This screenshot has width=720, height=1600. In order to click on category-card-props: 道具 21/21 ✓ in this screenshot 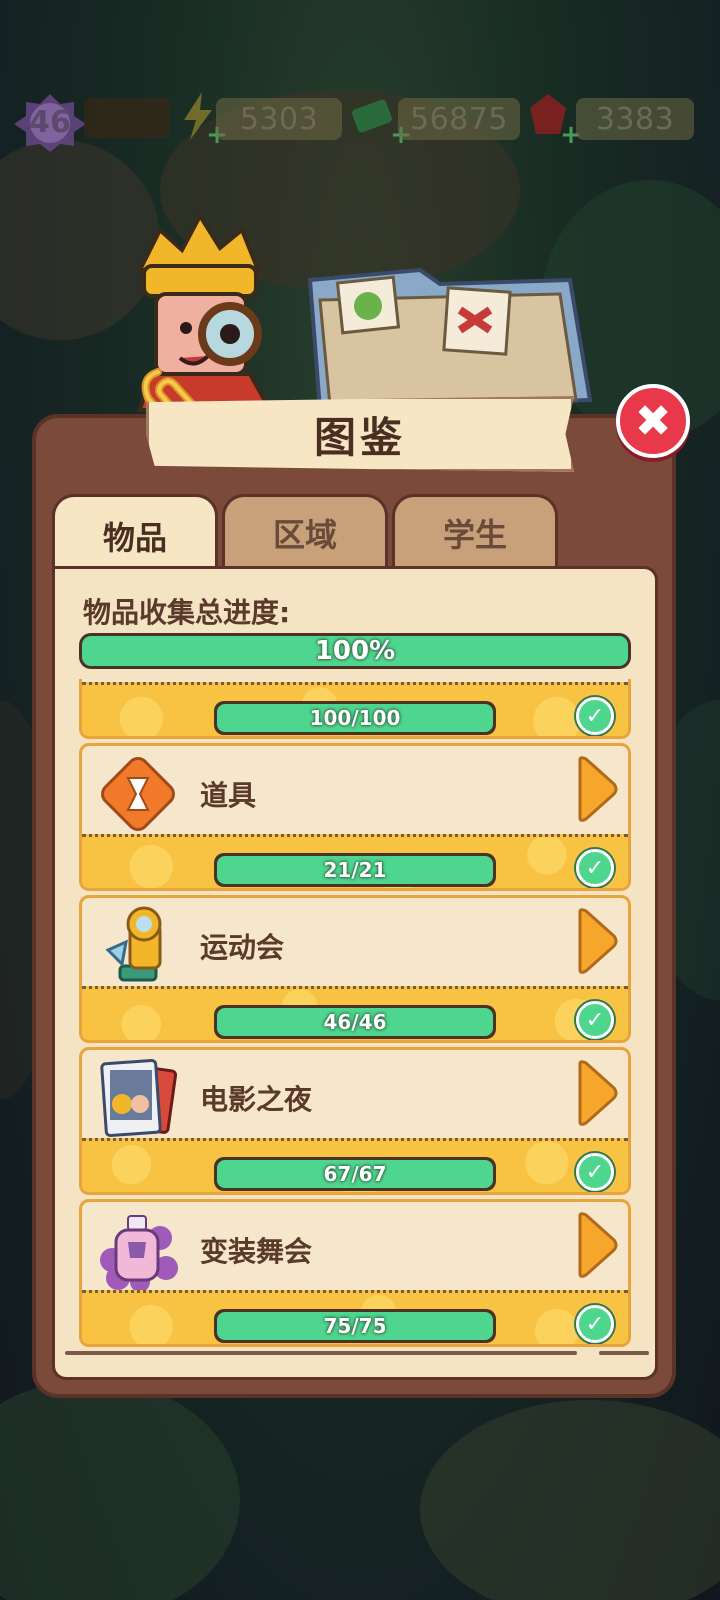, I will do `click(355, 817)`.